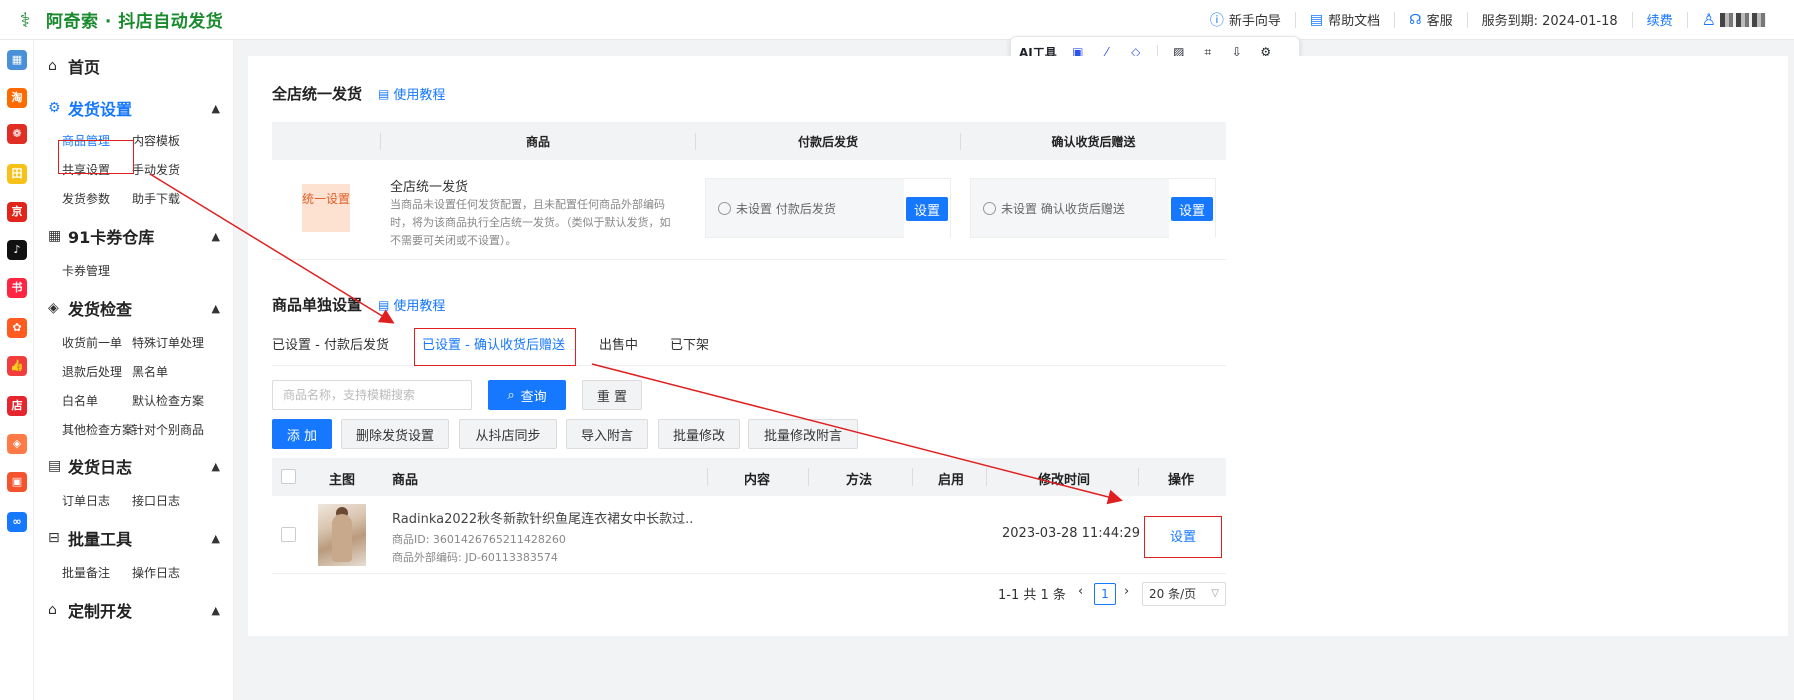 Image resolution: width=1794 pixels, height=700 pixels. Describe the element at coordinates (86, 198) in the screenshot. I see `sidebar-item-shipping-params: 发货参数` at that location.